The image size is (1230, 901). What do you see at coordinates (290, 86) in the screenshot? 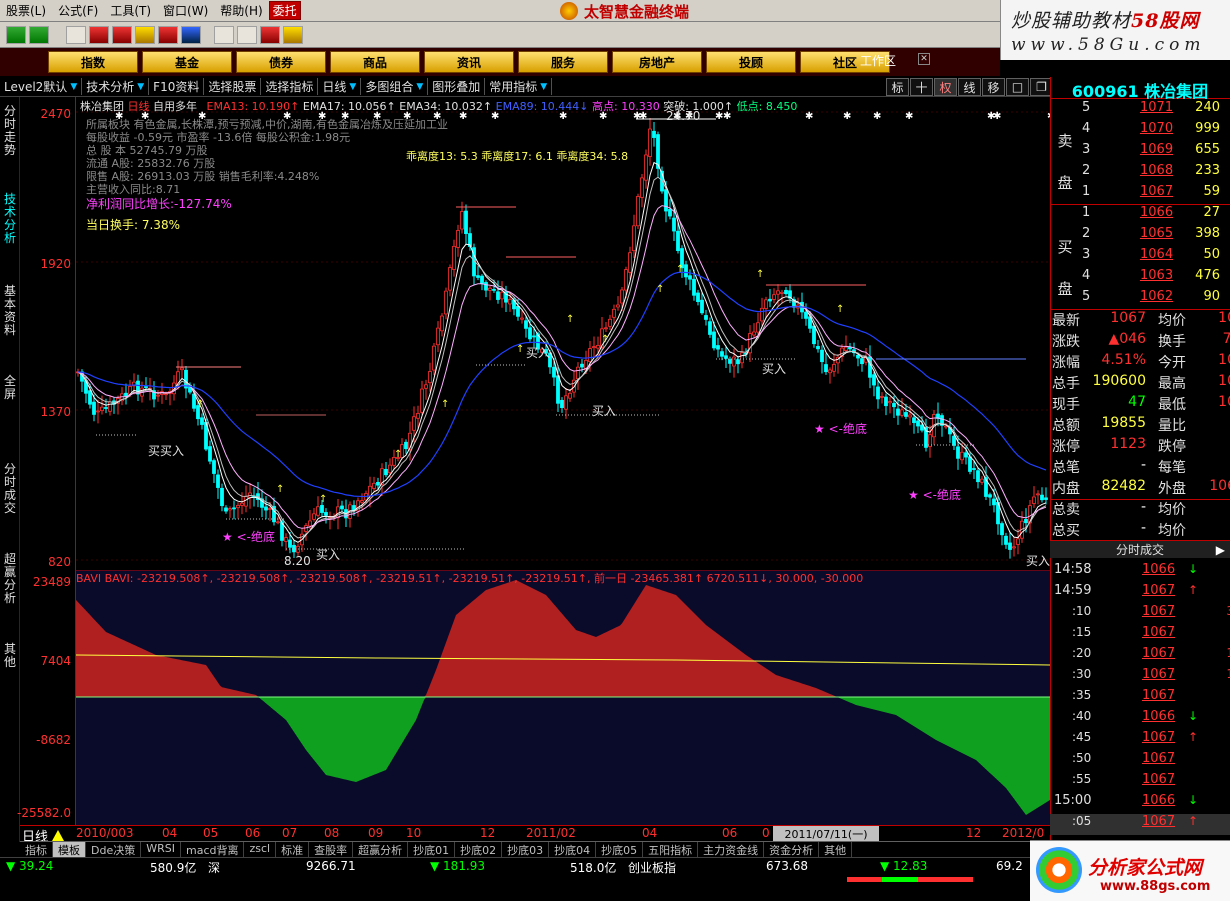
I see `chart-toolbar-item: 选择指标` at bounding box center [290, 86].